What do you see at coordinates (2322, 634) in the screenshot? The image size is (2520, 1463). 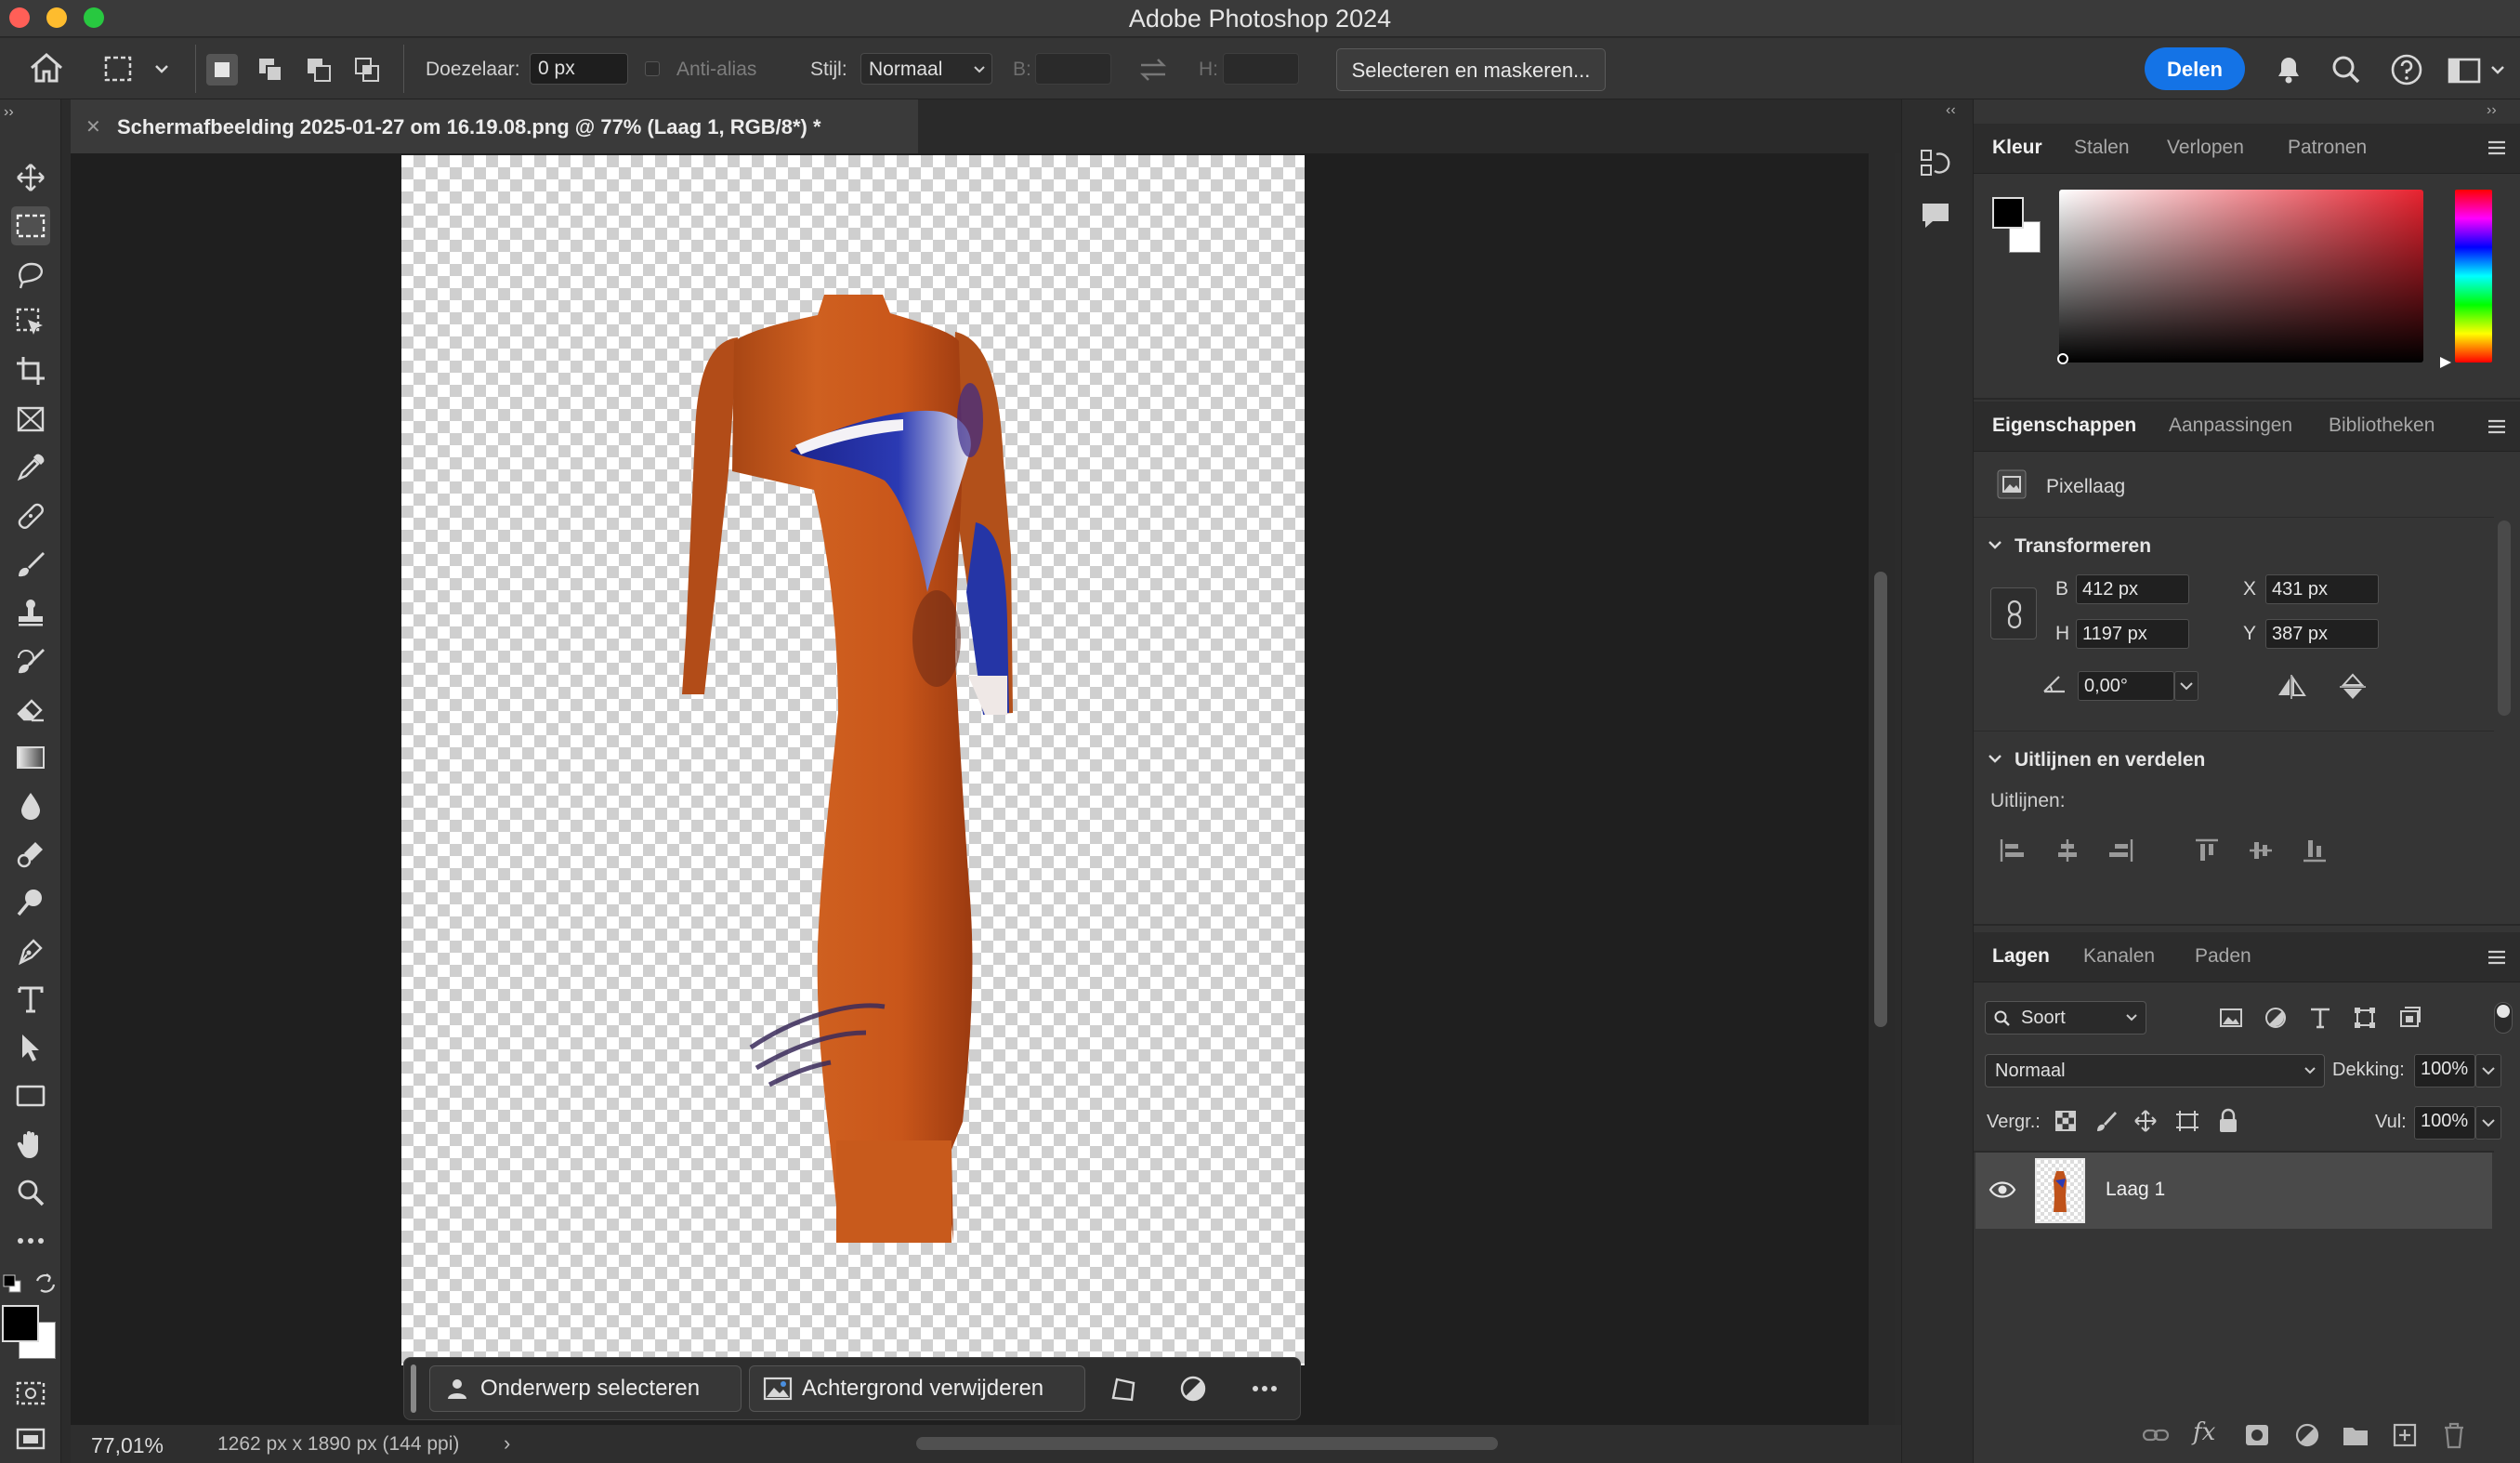 I see `y-field: 387 px` at bounding box center [2322, 634].